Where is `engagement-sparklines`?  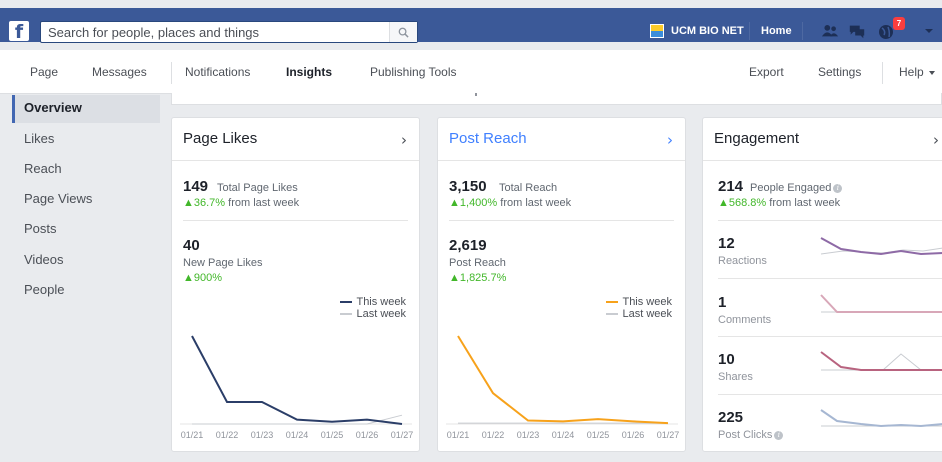
engagement-sparklines is located at coordinates (881, 332).